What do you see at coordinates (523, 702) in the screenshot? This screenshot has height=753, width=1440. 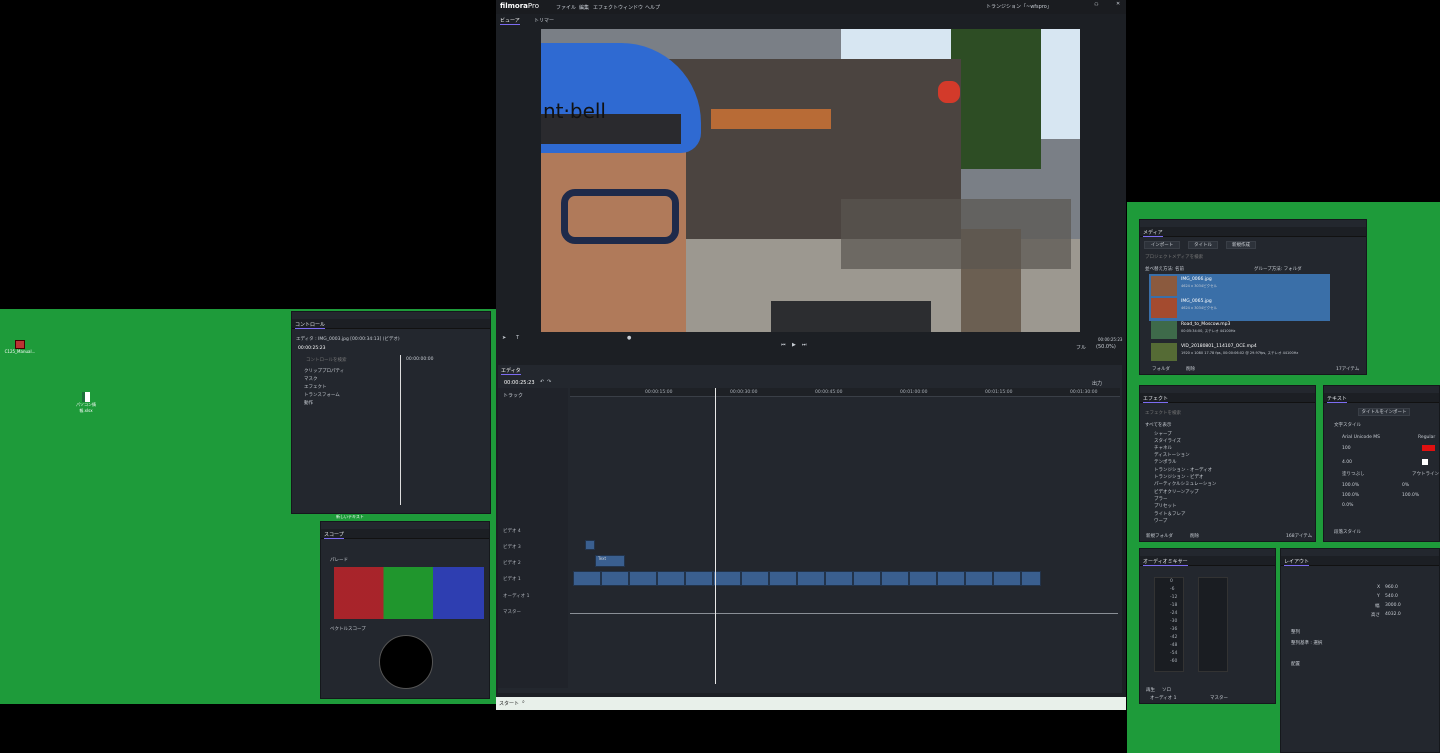 I see `search-icon: ⌕` at bounding box center [523, 702].